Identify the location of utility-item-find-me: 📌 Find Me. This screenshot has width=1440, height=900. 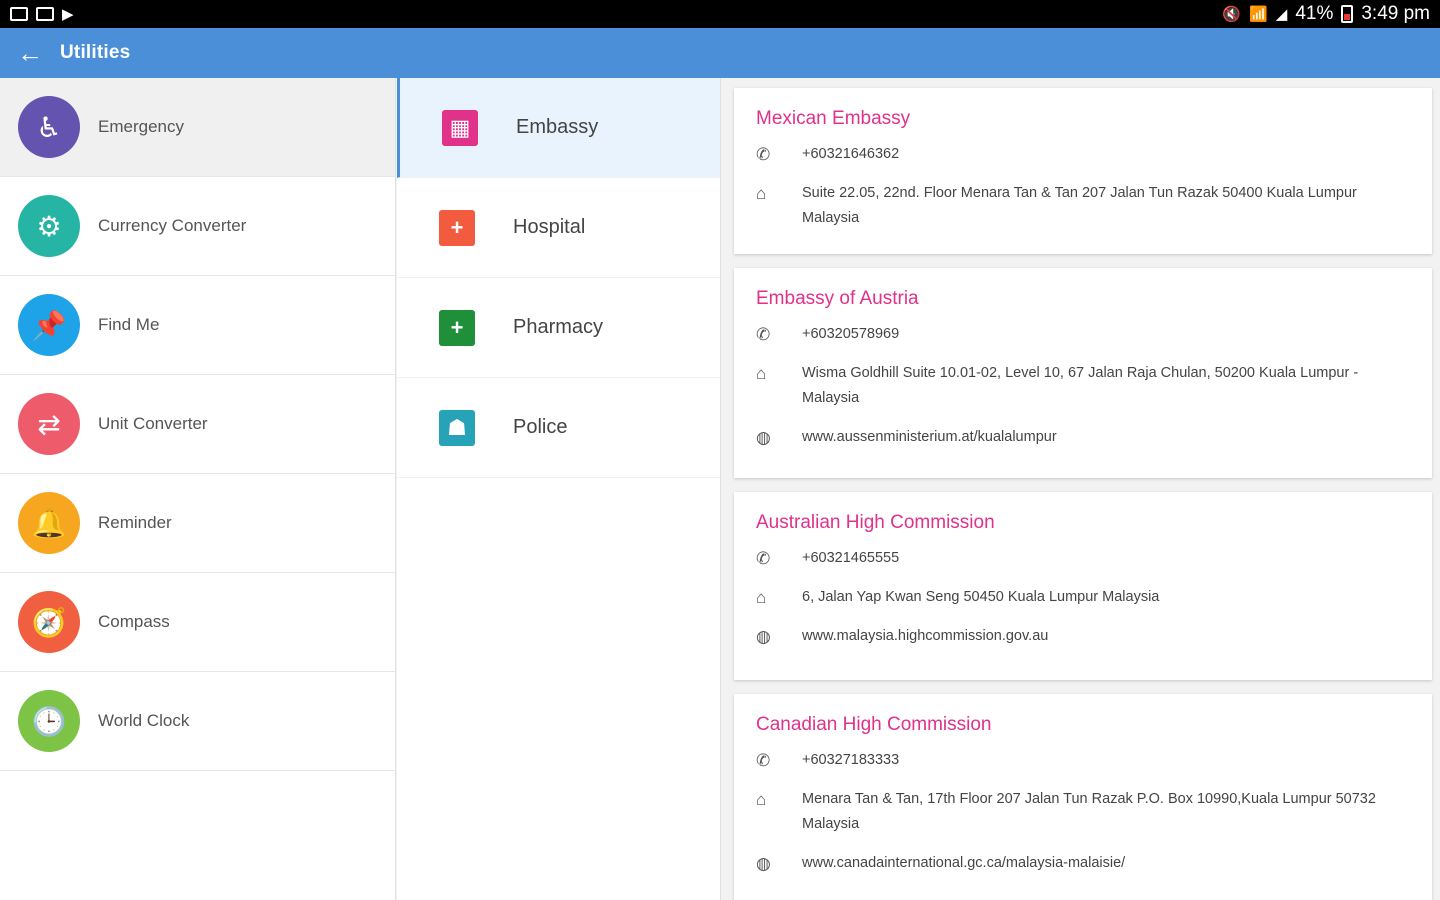
(197, 325).